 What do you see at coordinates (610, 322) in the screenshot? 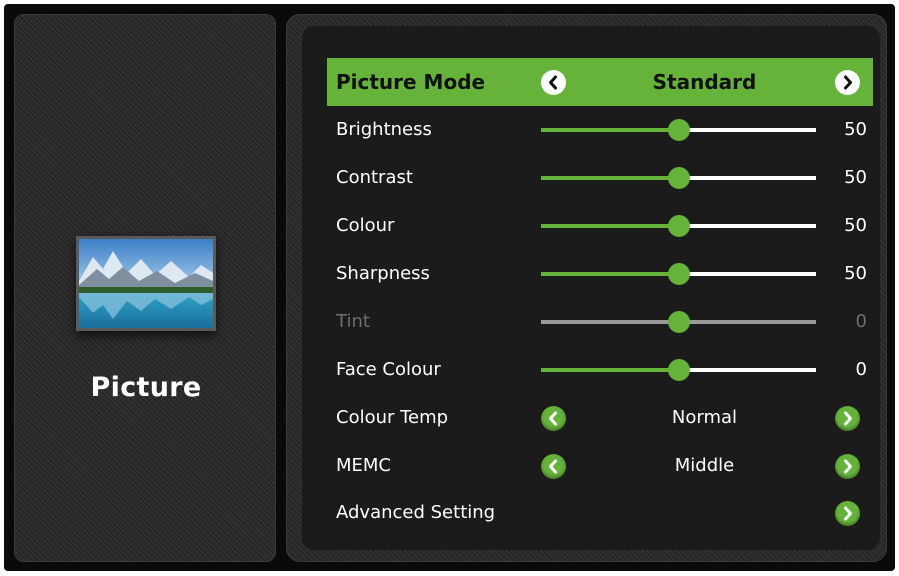
I see `tint-slider-fill` at bounding box center [610, 322].